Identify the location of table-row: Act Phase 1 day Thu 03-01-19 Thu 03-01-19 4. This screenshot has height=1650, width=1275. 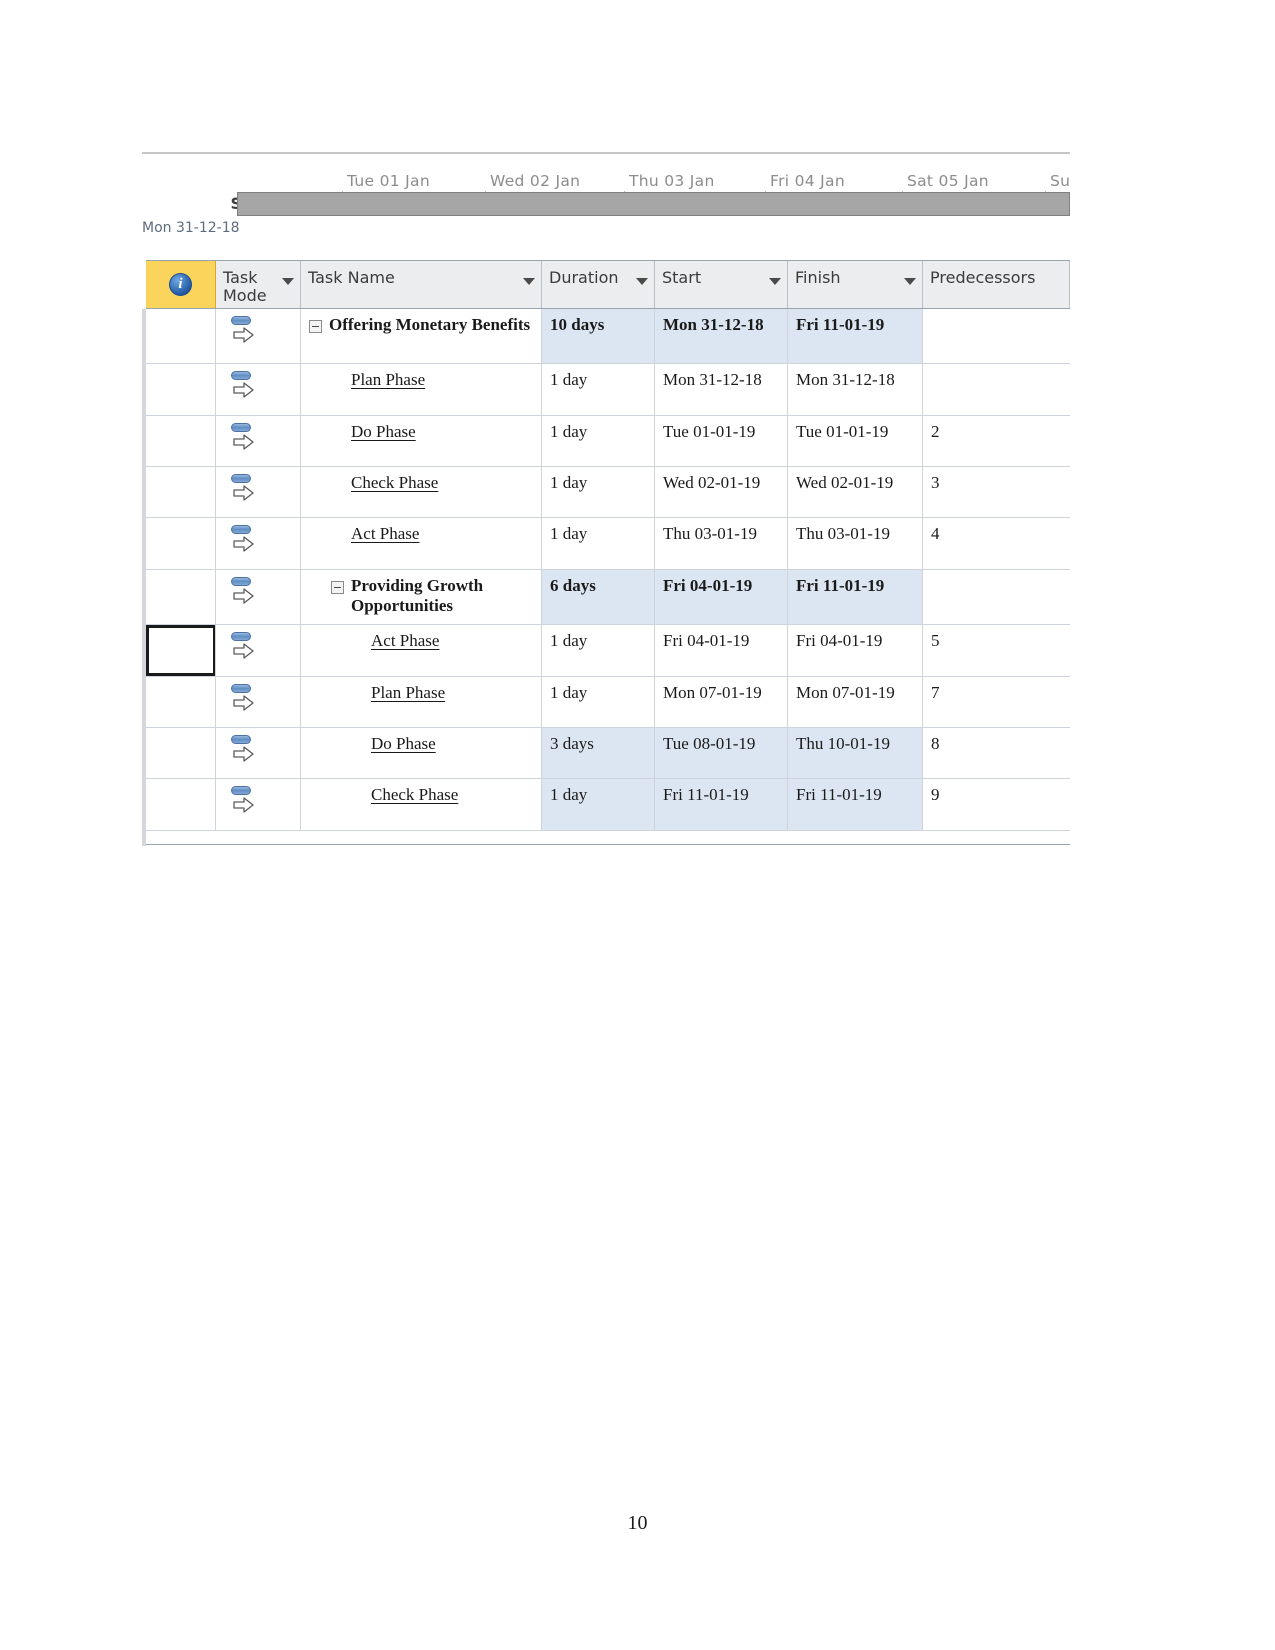
(608, 544).